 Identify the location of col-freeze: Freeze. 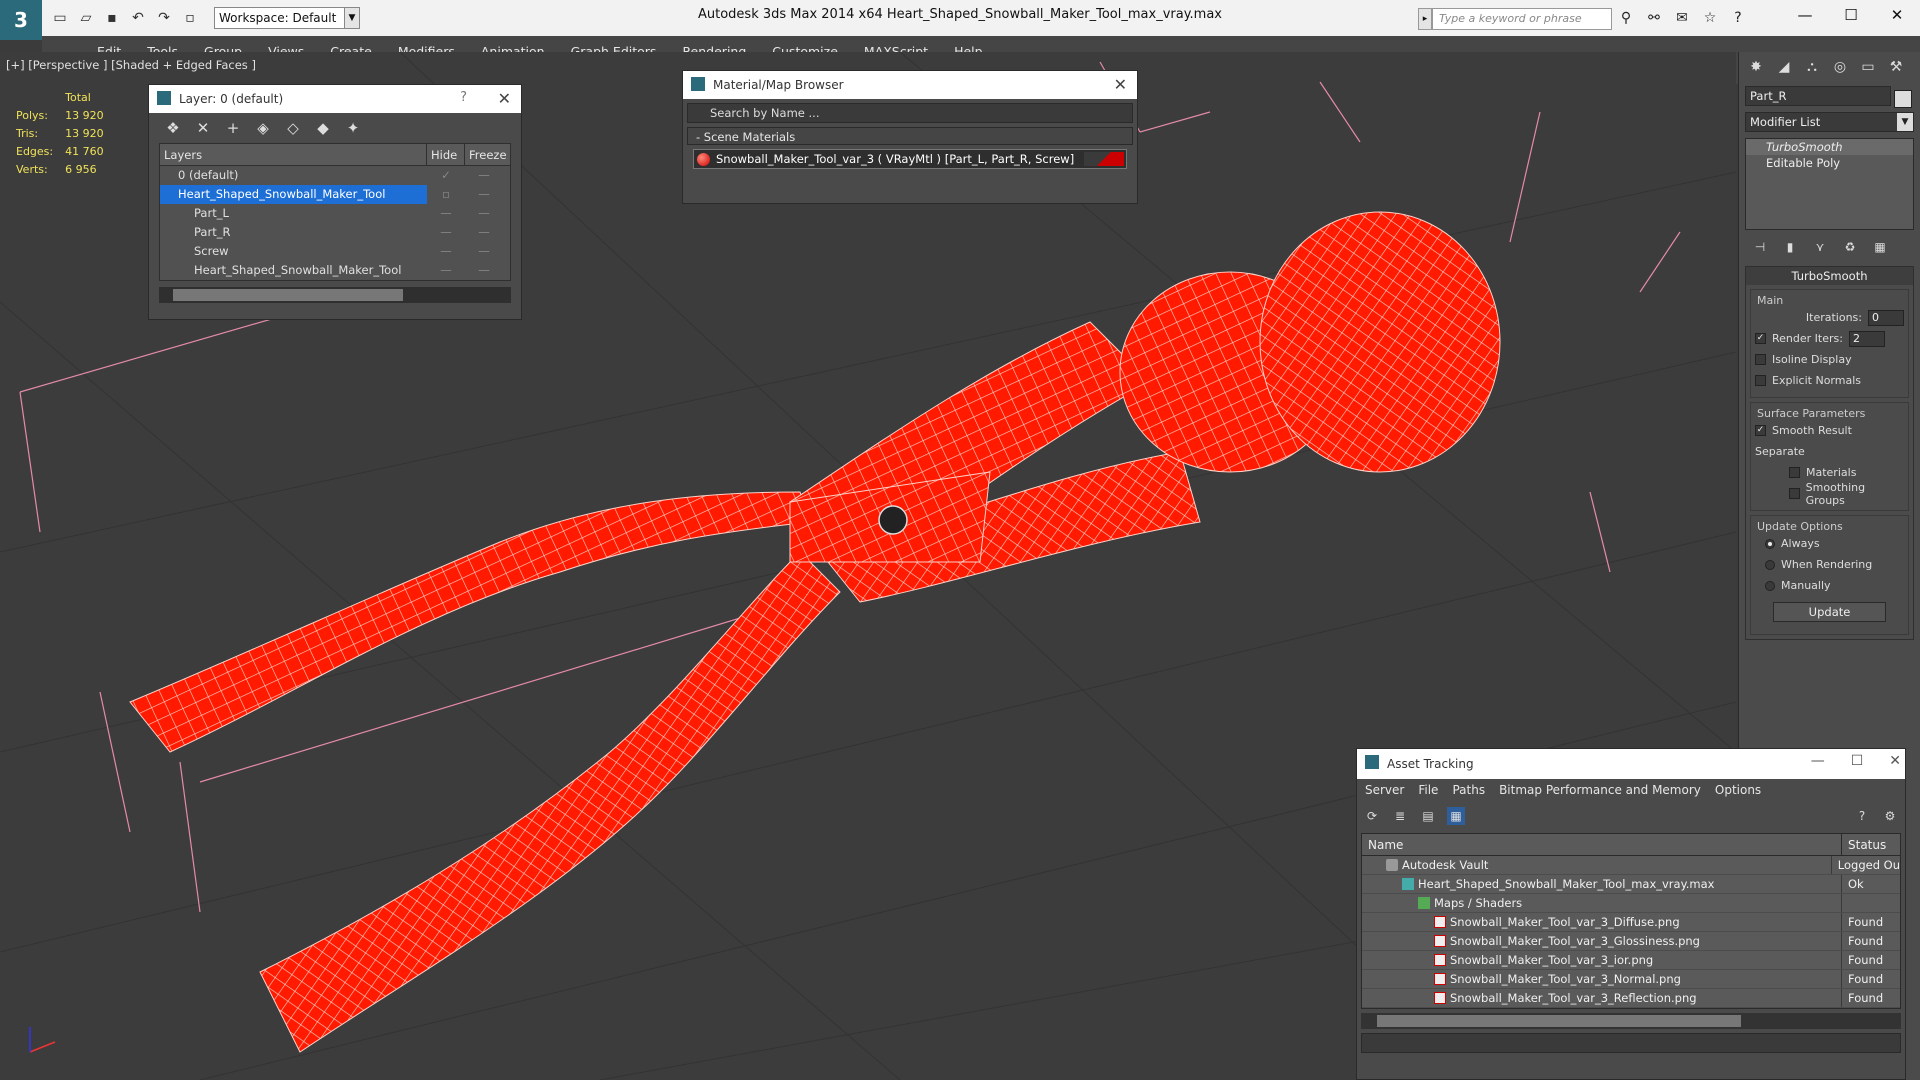
(486, 154).